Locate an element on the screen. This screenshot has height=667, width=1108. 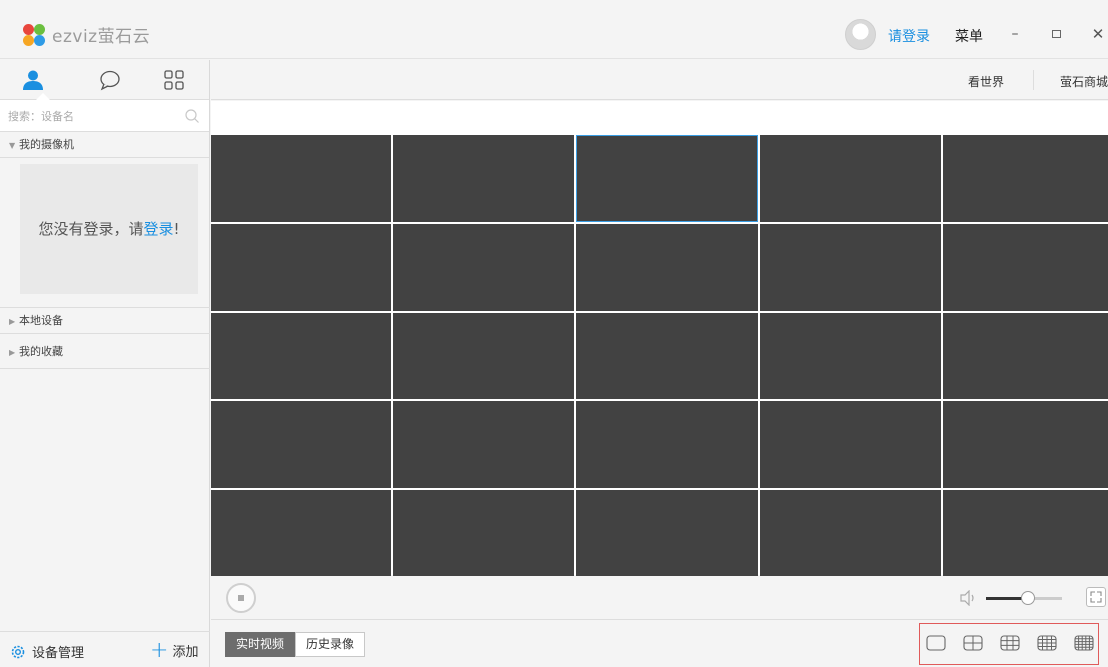
layout-switcher is located at coordinates (1009, 644).